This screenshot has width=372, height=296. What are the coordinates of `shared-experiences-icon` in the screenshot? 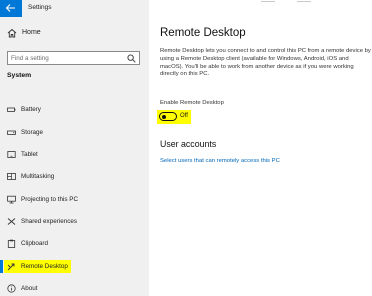 It's located at (11, 221).